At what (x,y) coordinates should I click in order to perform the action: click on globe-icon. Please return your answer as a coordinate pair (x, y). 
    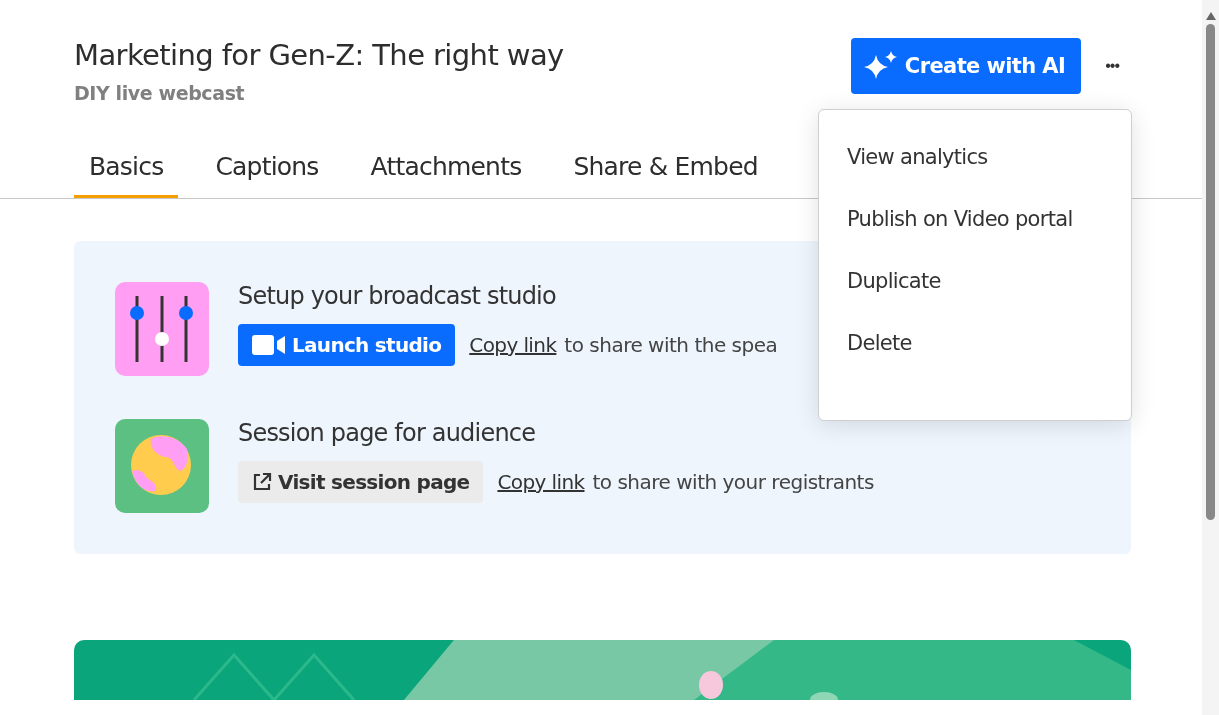
    Looking at the image, I should click on (162, 466).